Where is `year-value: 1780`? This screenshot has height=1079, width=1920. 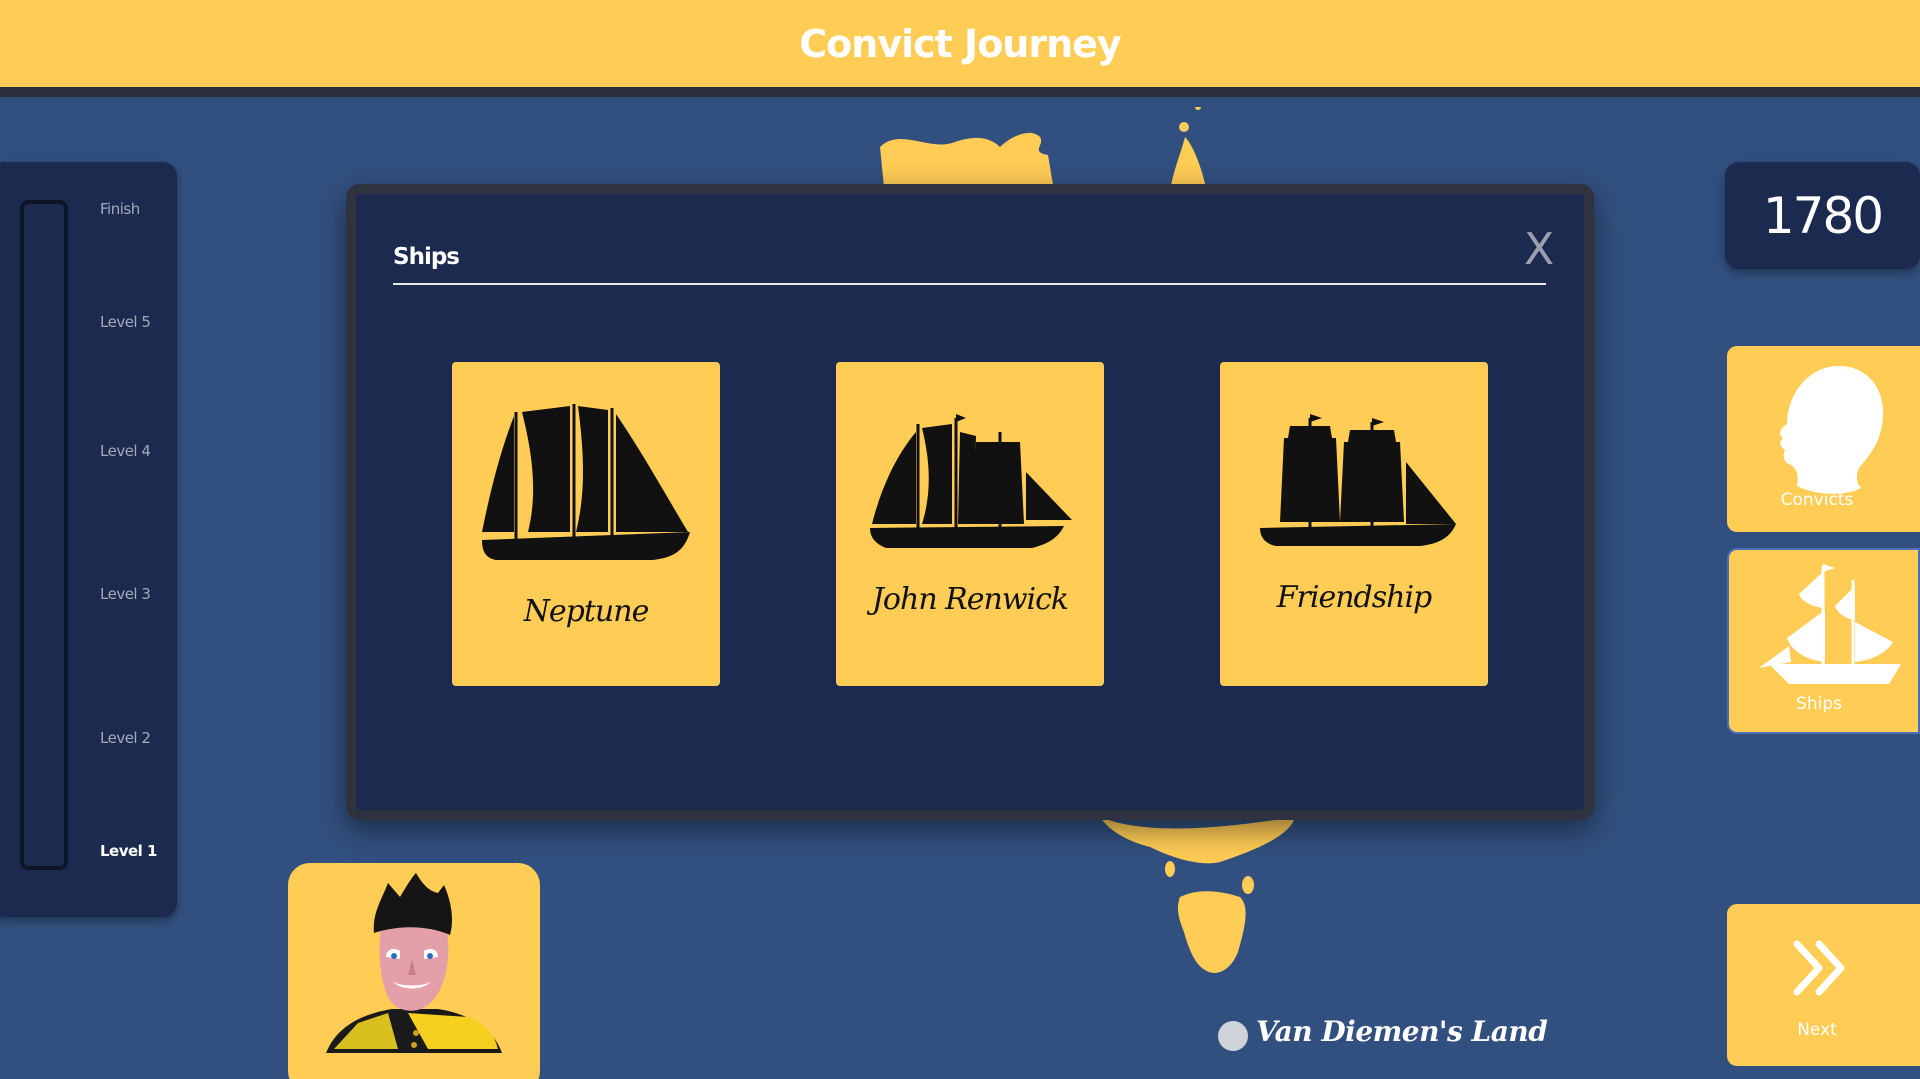 year-value: 1780 is located at coordinates (1823, 215).